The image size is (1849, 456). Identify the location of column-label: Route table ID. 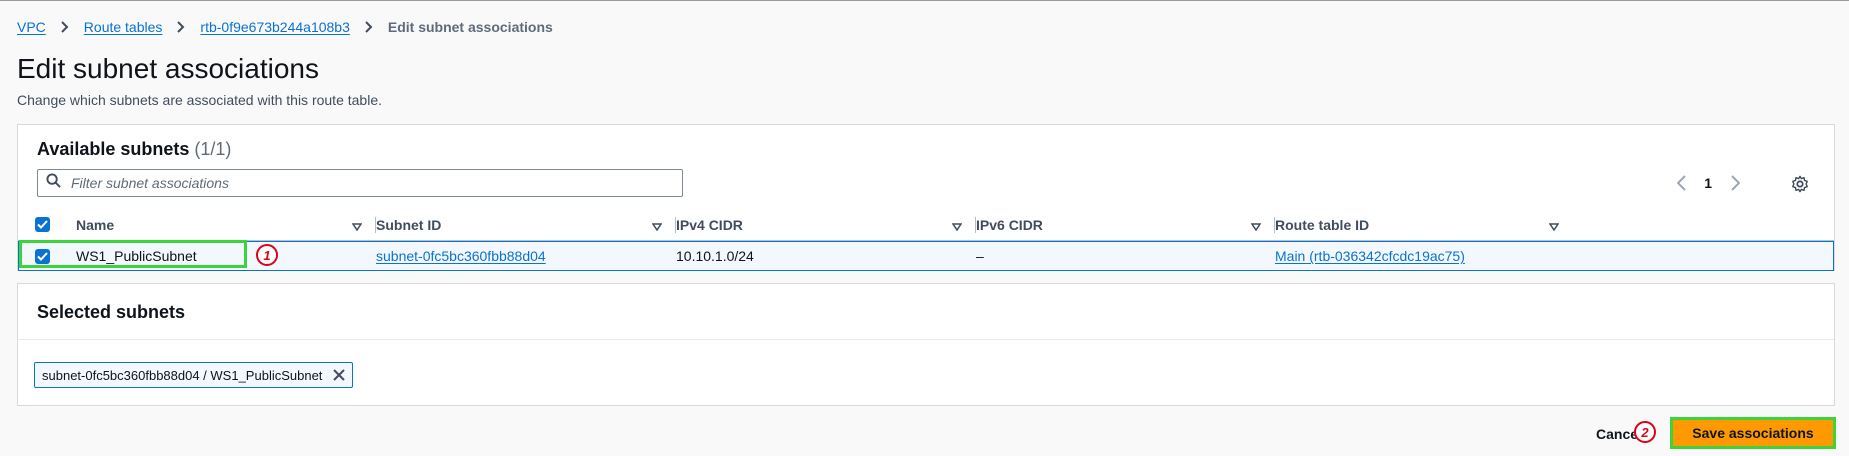
(1322, 224).